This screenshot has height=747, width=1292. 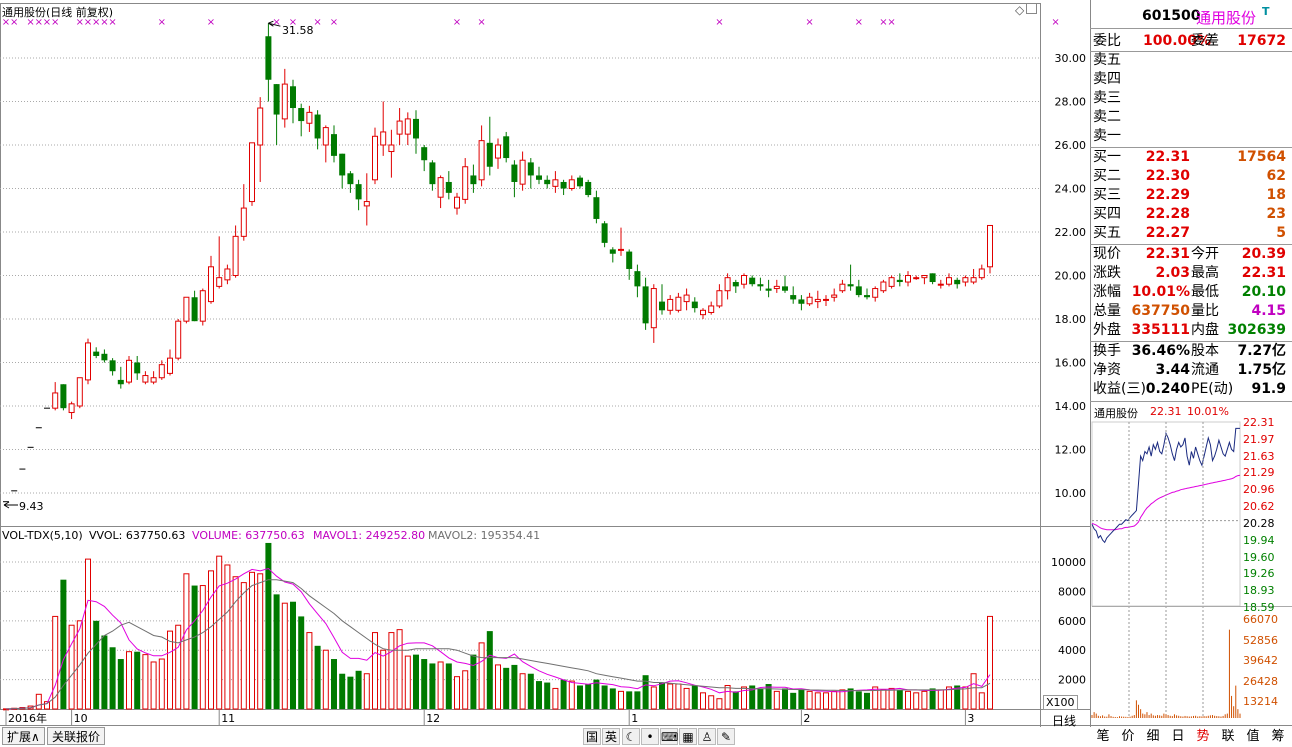 I want to click on panel-tab: 筹, so click(x=1278, y=737).